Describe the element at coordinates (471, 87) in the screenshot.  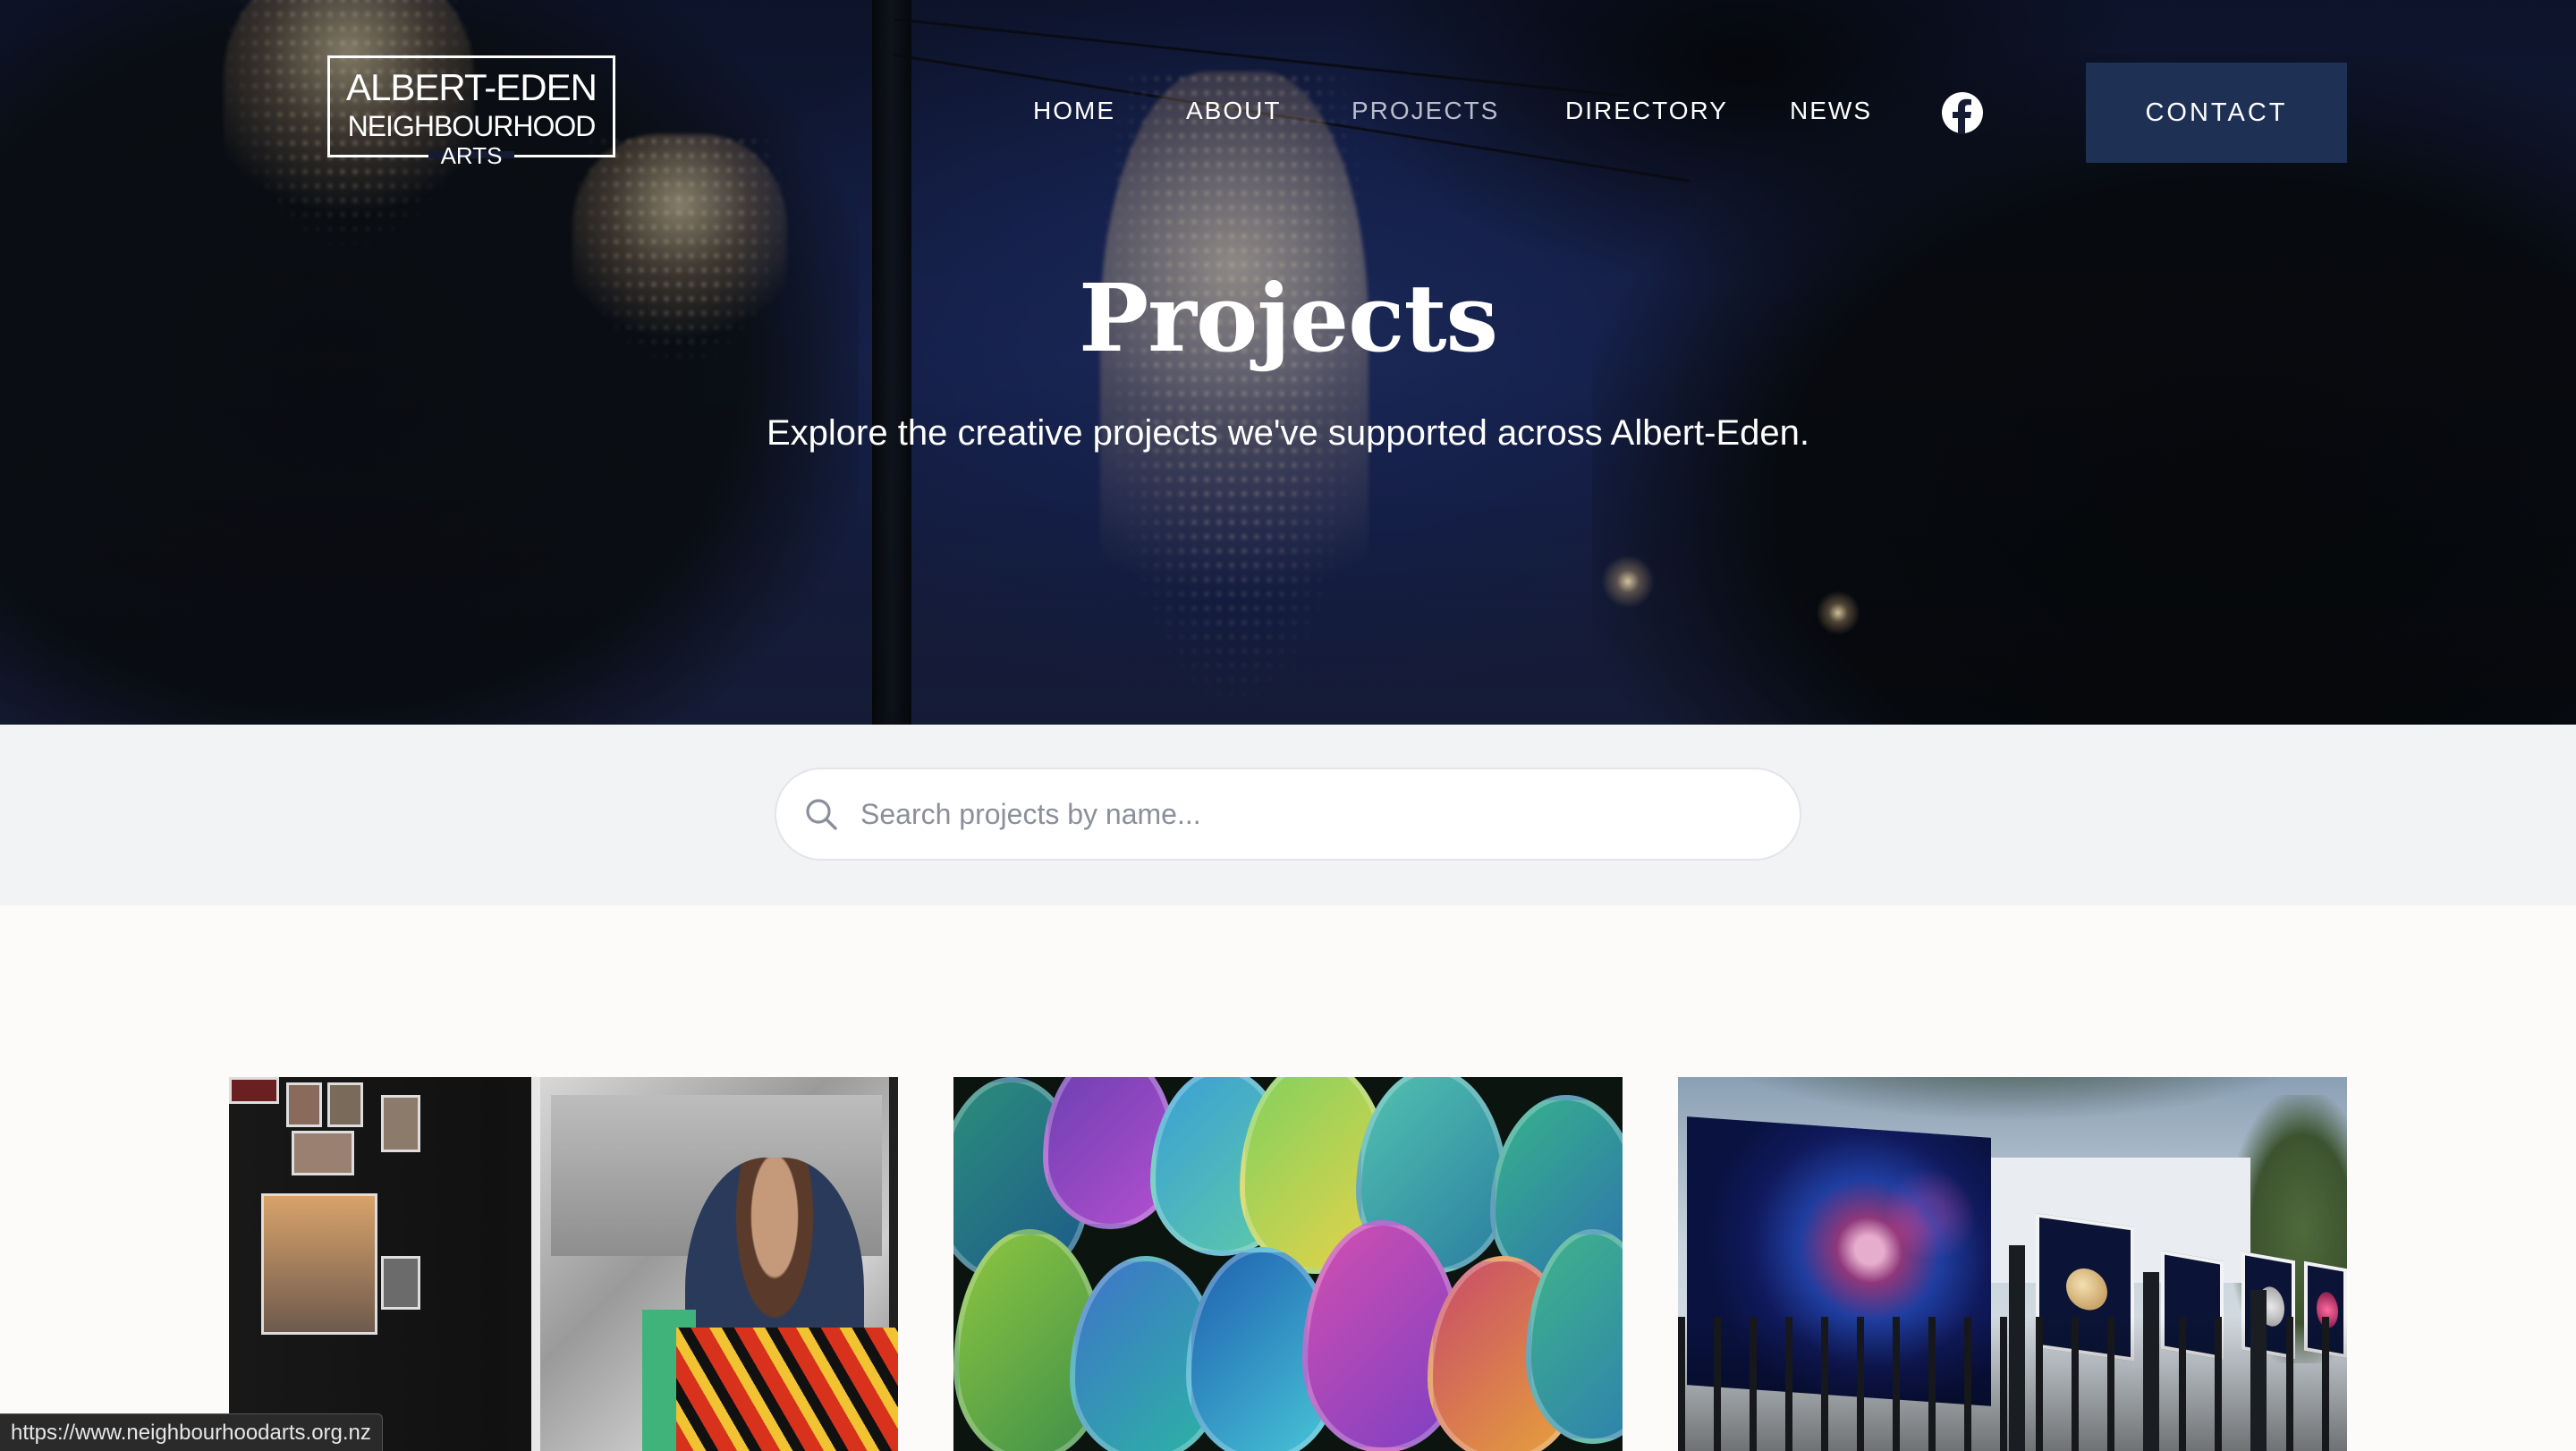
I see `logo-line-1: ALBERT-EDEN` at that location.